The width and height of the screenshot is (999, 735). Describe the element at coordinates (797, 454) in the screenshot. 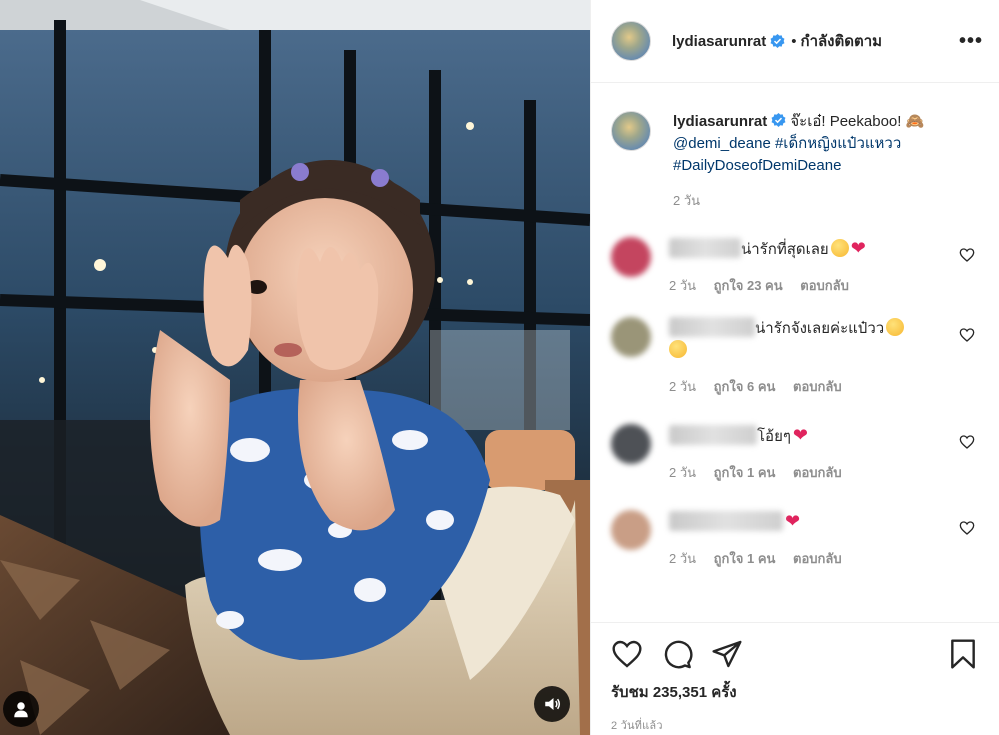

I see `comment-item: โอ้ยๆ ❤ 2 วัน ถูกใจ 1 คน ตอบกลับ` at that location.